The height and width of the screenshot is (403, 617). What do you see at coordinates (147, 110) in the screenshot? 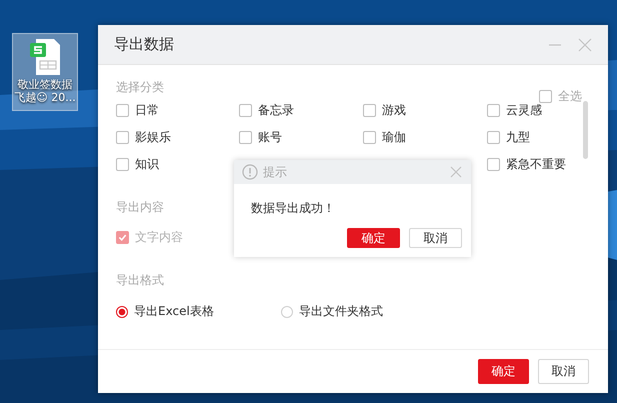
I see `checkbox-label: 日常` at bounding box center [147, 110].